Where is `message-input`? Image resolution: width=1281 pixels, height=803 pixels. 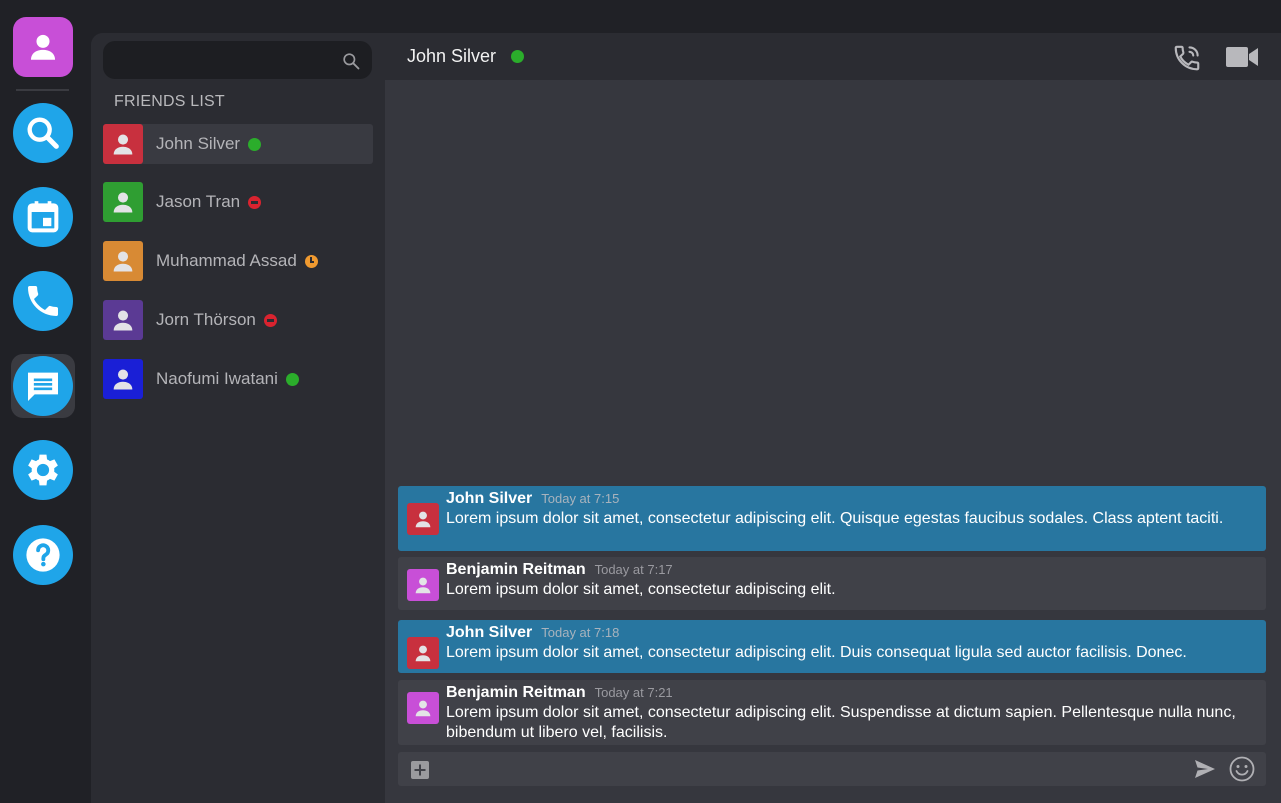 message-input is located at coordinates (812, 769).